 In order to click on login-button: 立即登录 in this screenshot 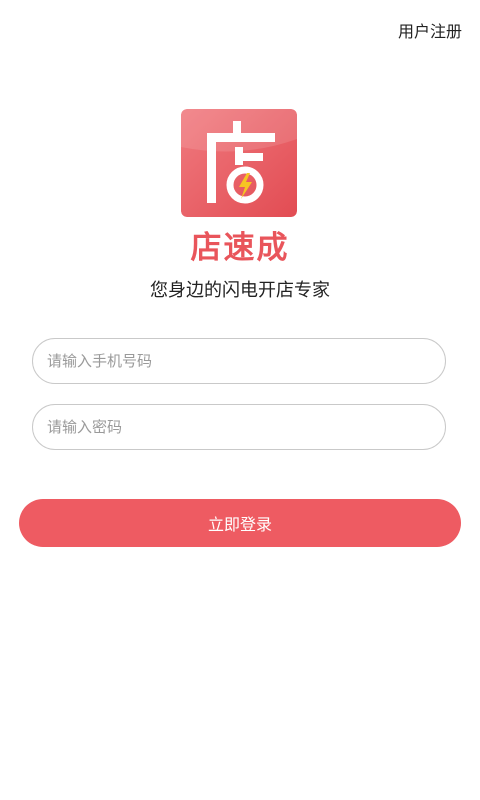, I will do `click(240, 523)`.